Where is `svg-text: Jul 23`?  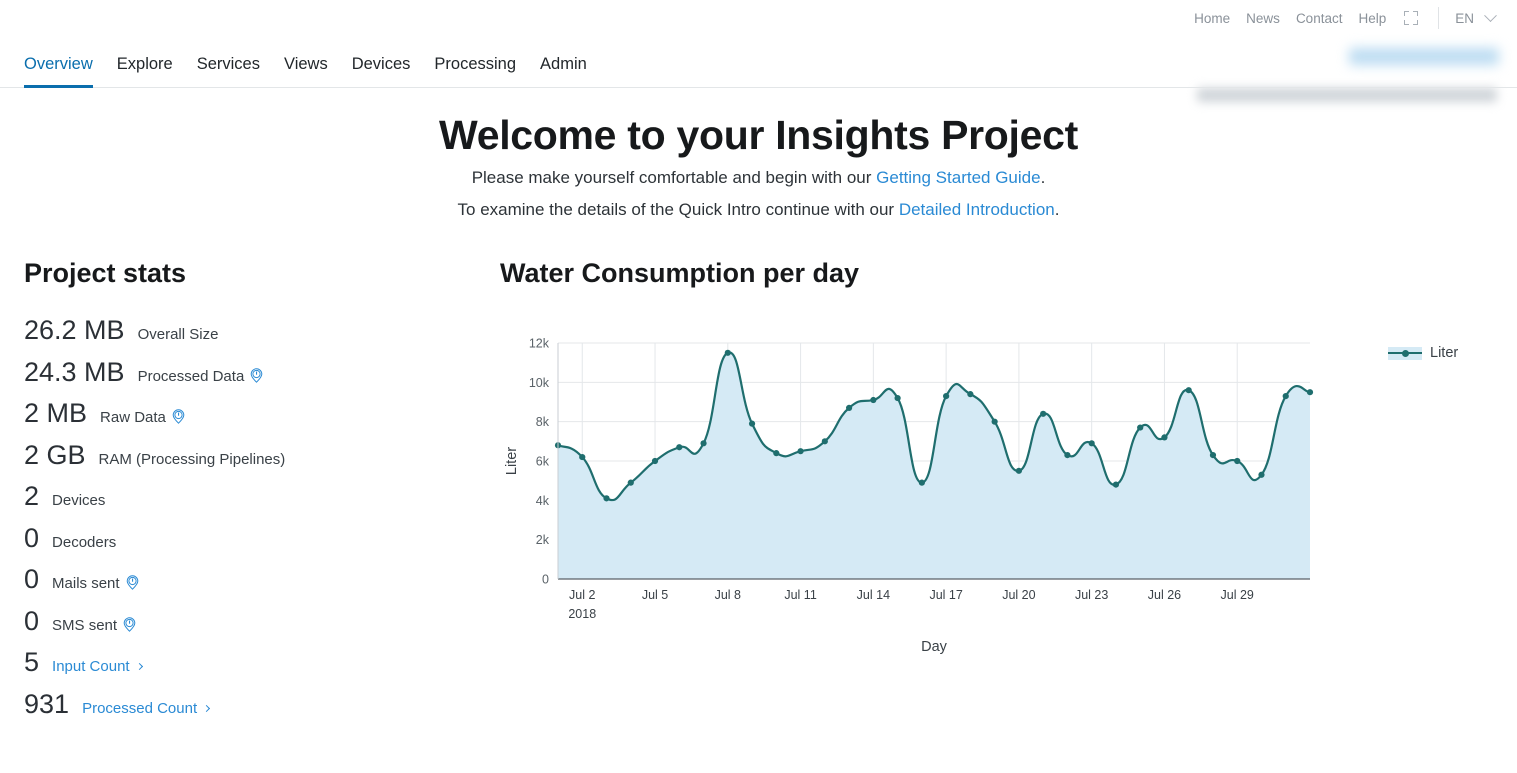 svg-text: Jul 23 is located at coordinates (1091, 595).